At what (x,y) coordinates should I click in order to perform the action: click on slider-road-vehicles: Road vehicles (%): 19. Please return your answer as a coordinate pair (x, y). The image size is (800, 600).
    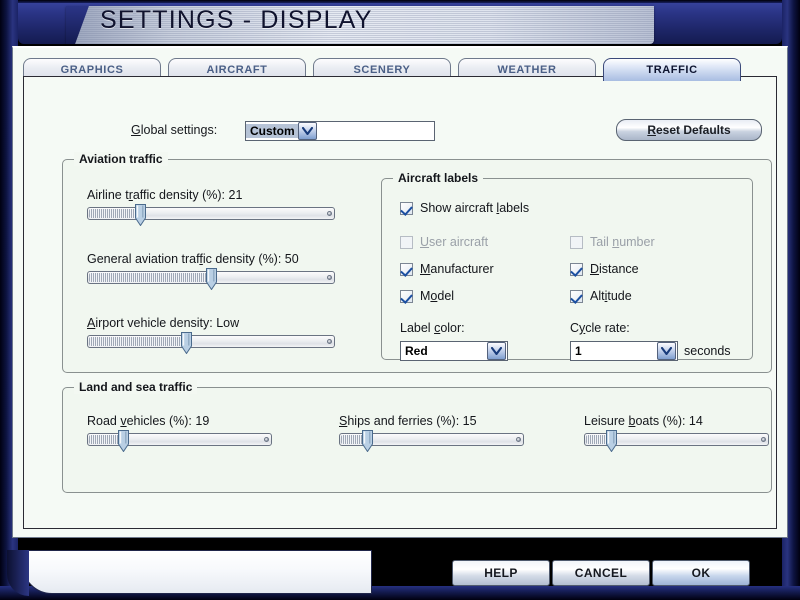
    Looking at the image, I should click on (179, 433).